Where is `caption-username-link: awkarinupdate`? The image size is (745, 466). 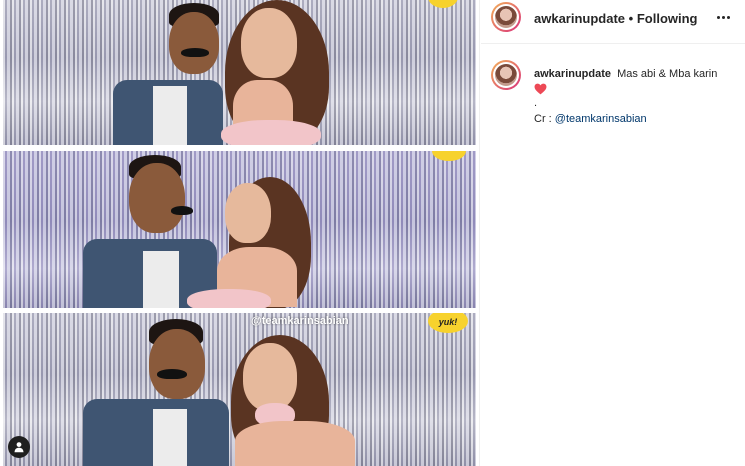 caption-username-link: awkarinupdate is located at coordinates (572, 74).